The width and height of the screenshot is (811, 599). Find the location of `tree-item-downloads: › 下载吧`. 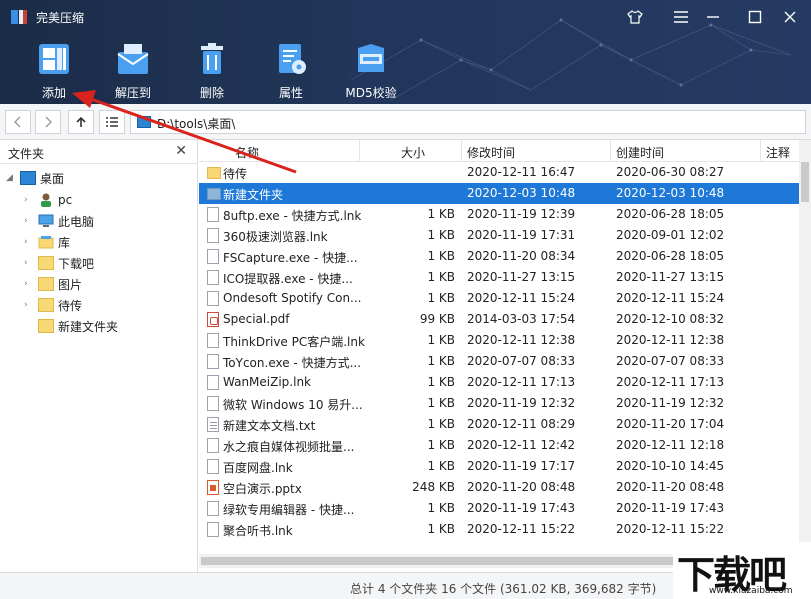

tree-item-downloads: › 下载吧 is located at coordinates (59, 263).